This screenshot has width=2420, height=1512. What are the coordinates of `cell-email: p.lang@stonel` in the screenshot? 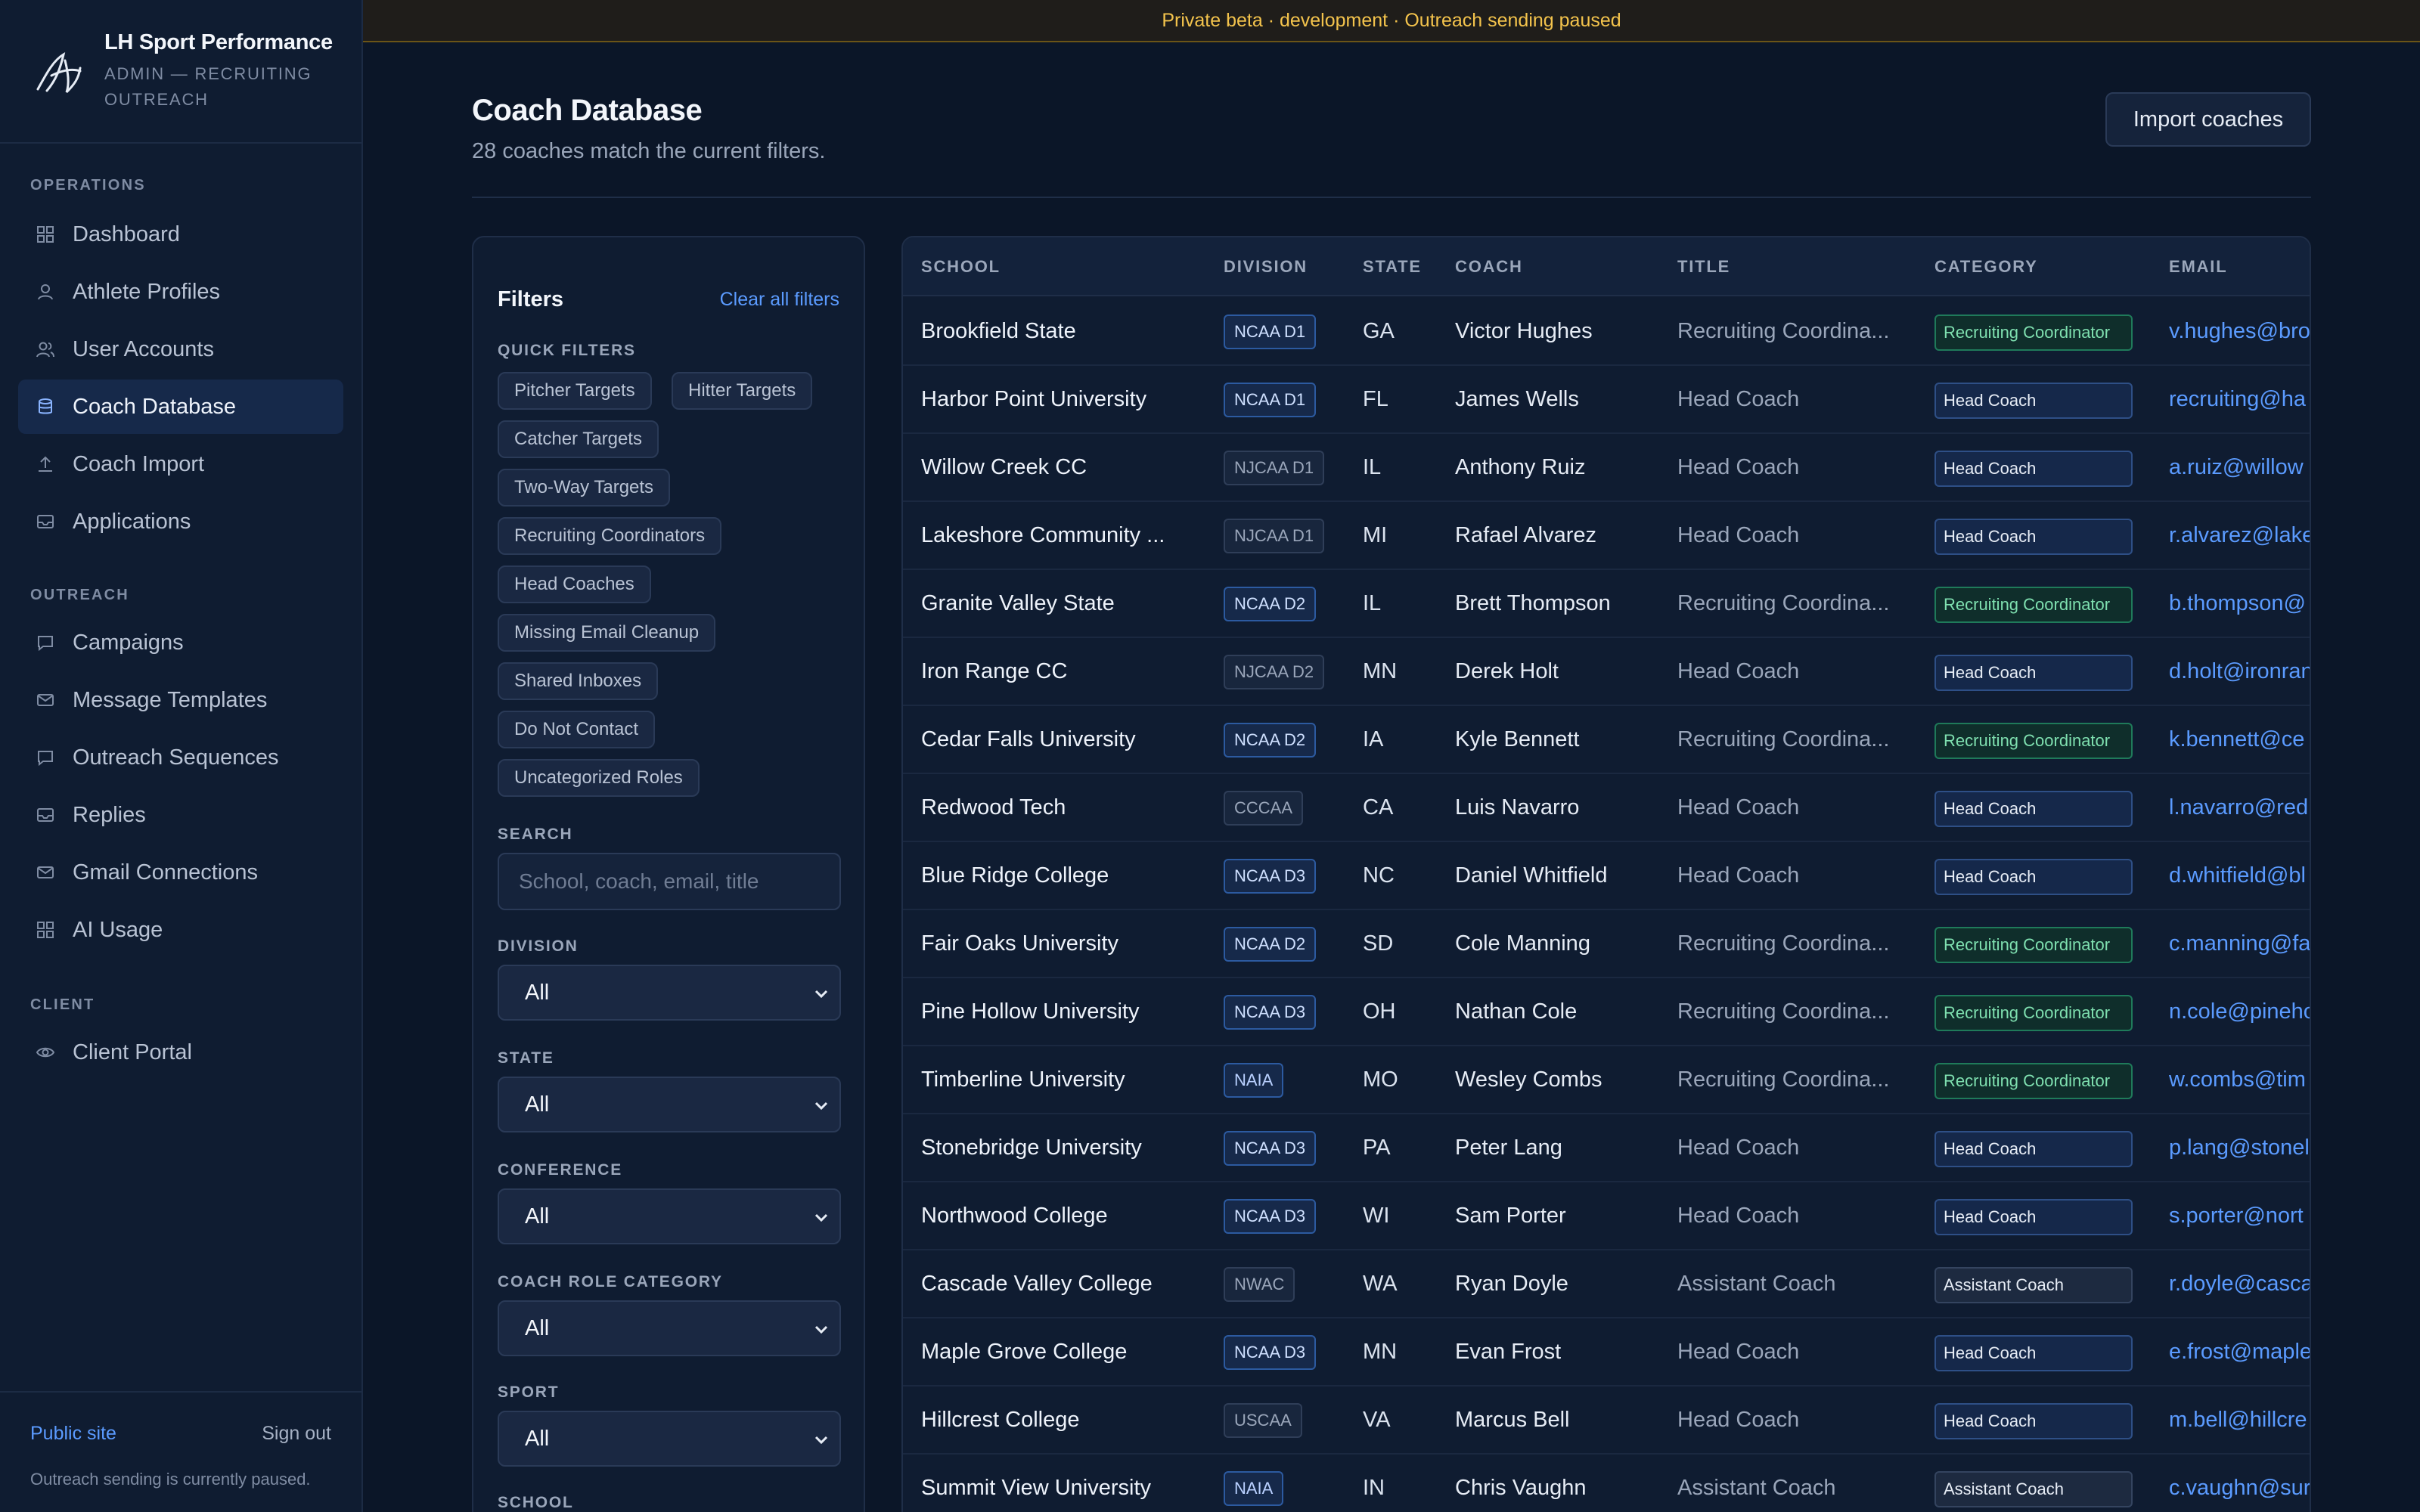 It's located at (2239, 1148).